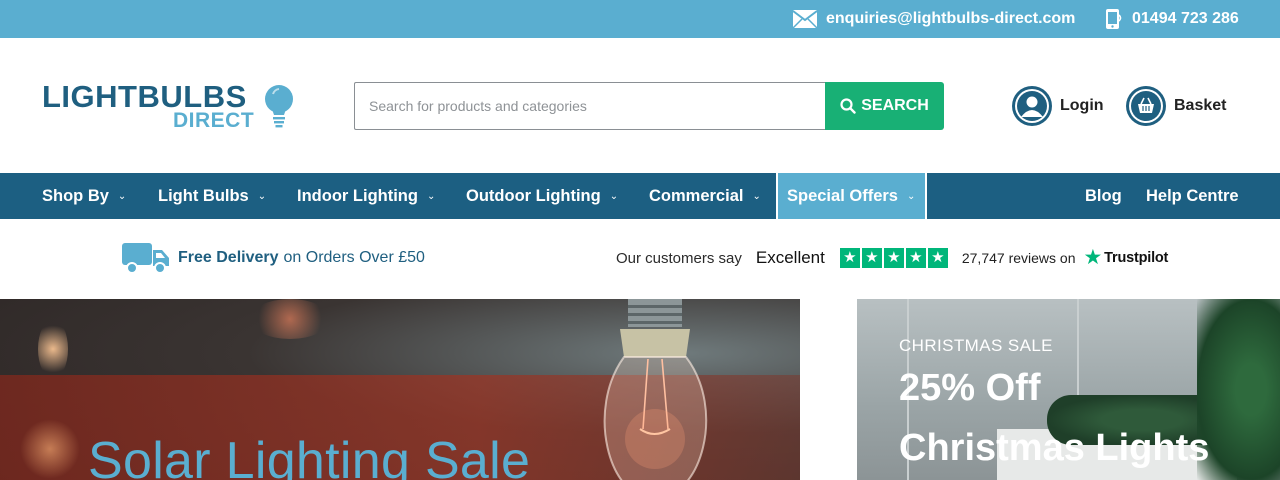 The width and height of the screenshot is (1280, 480). I want to click on hero-christmas-discount: 25% Off, so click(970, 388).